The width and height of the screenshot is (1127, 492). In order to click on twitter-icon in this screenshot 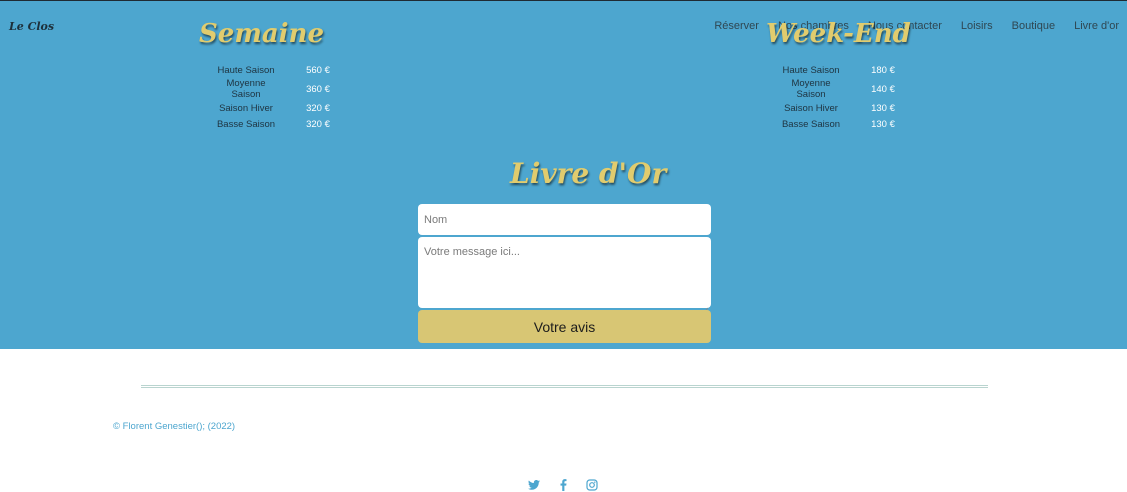, I will do `click(534, 485)`.